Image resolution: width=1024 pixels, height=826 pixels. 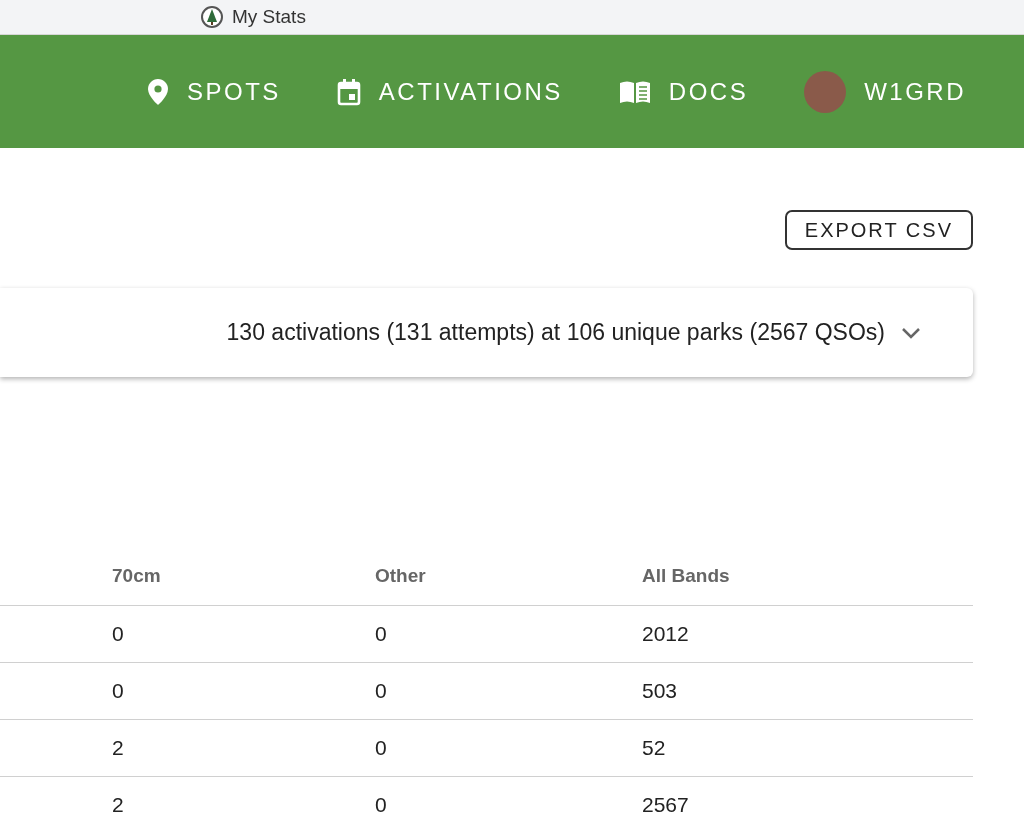 What do you see at coordinates (686, 575) in the screenshot?
I see `column-header: All Bands` at bounding box center [686, 575].